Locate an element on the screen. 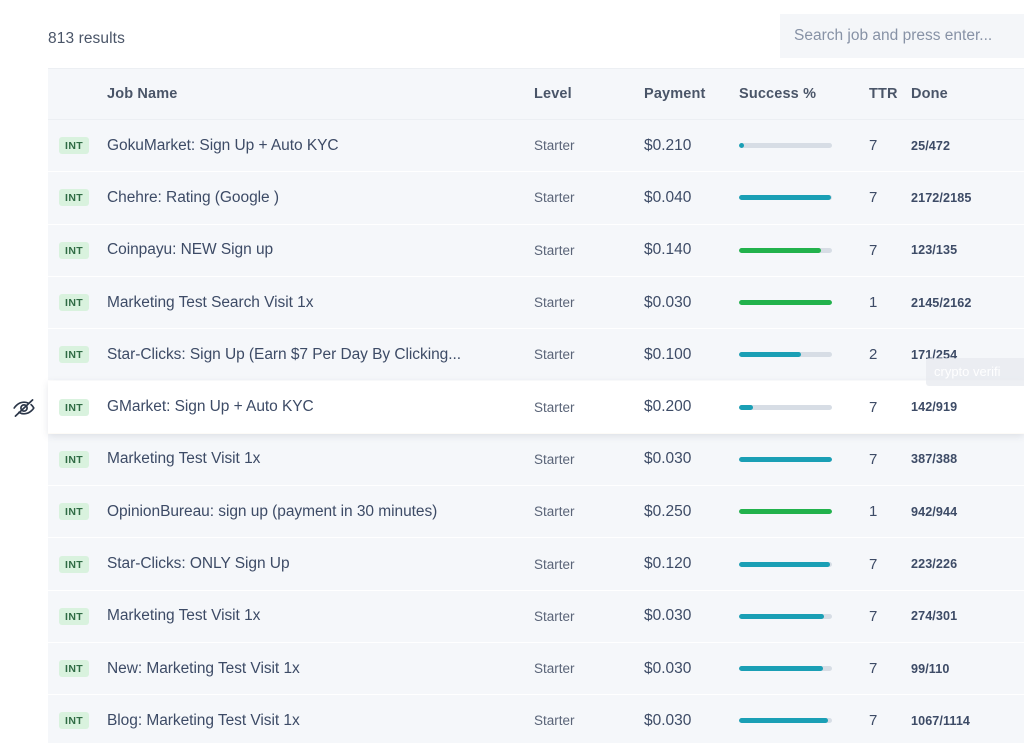 This screenshot has width=1024, height=743. job-name-link: Marketing Test Search Visit 1x is located at coordinates (320, 303).